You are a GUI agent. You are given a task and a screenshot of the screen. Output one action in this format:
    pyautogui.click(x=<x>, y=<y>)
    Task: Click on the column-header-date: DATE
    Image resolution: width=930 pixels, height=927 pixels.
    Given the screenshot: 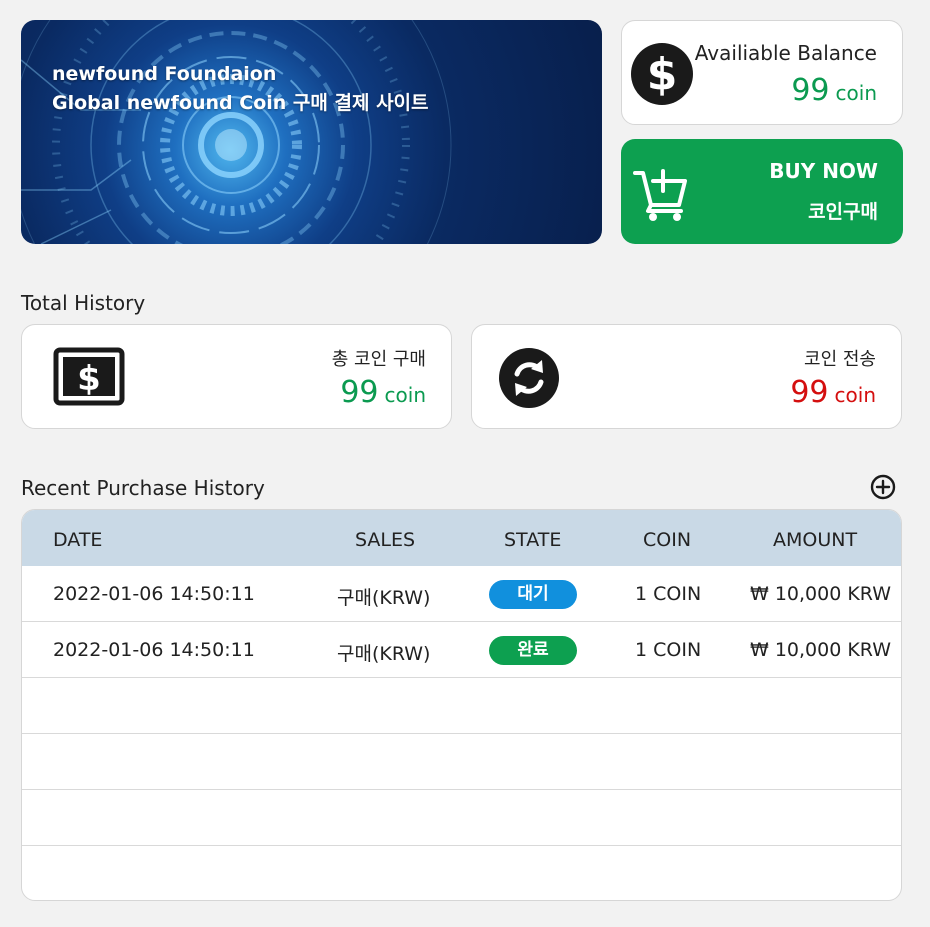 What is the action you would take?
    pyautogui.click(x=78, y=540)
    